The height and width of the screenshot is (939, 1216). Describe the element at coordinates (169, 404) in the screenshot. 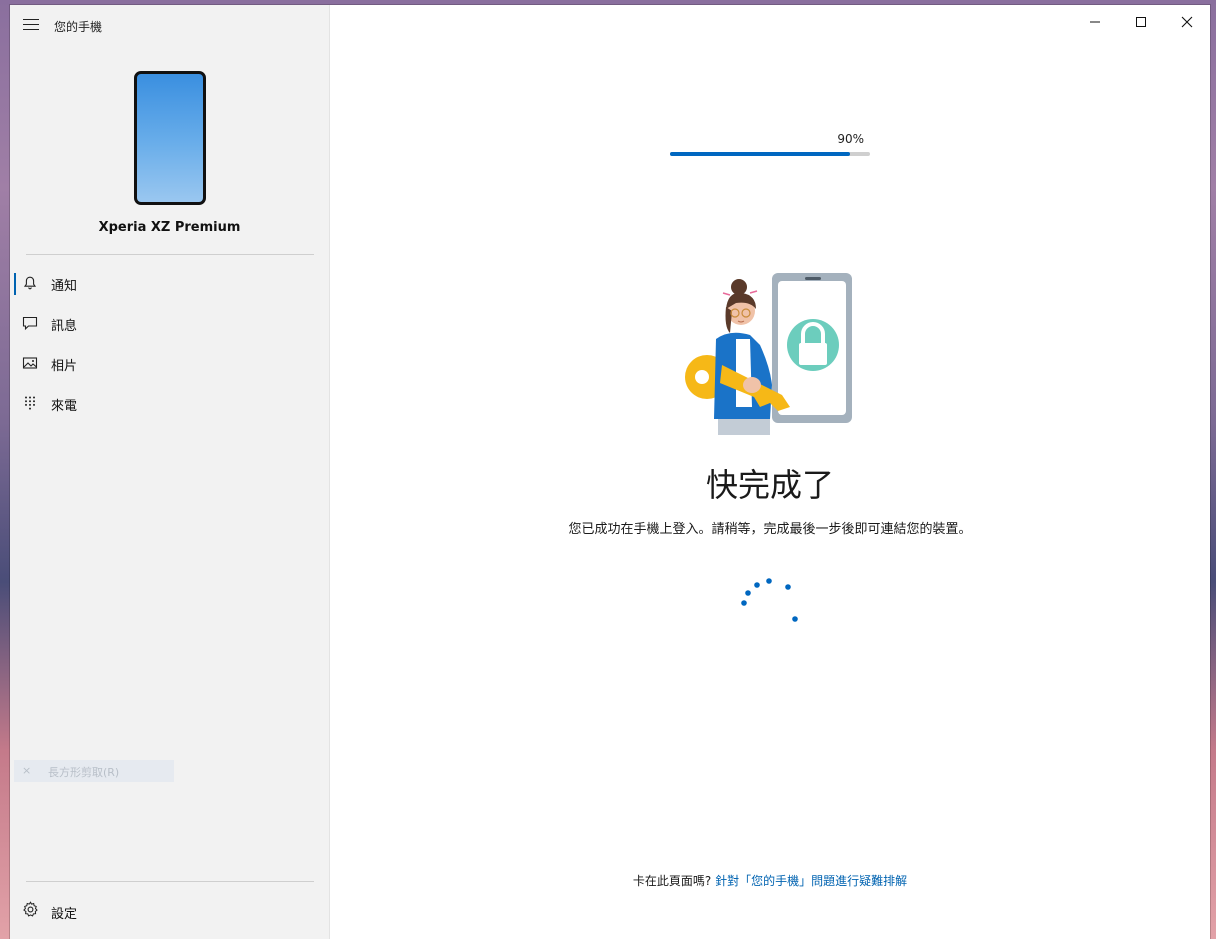

I see `sidebar-item-calls: 來電` at that location.